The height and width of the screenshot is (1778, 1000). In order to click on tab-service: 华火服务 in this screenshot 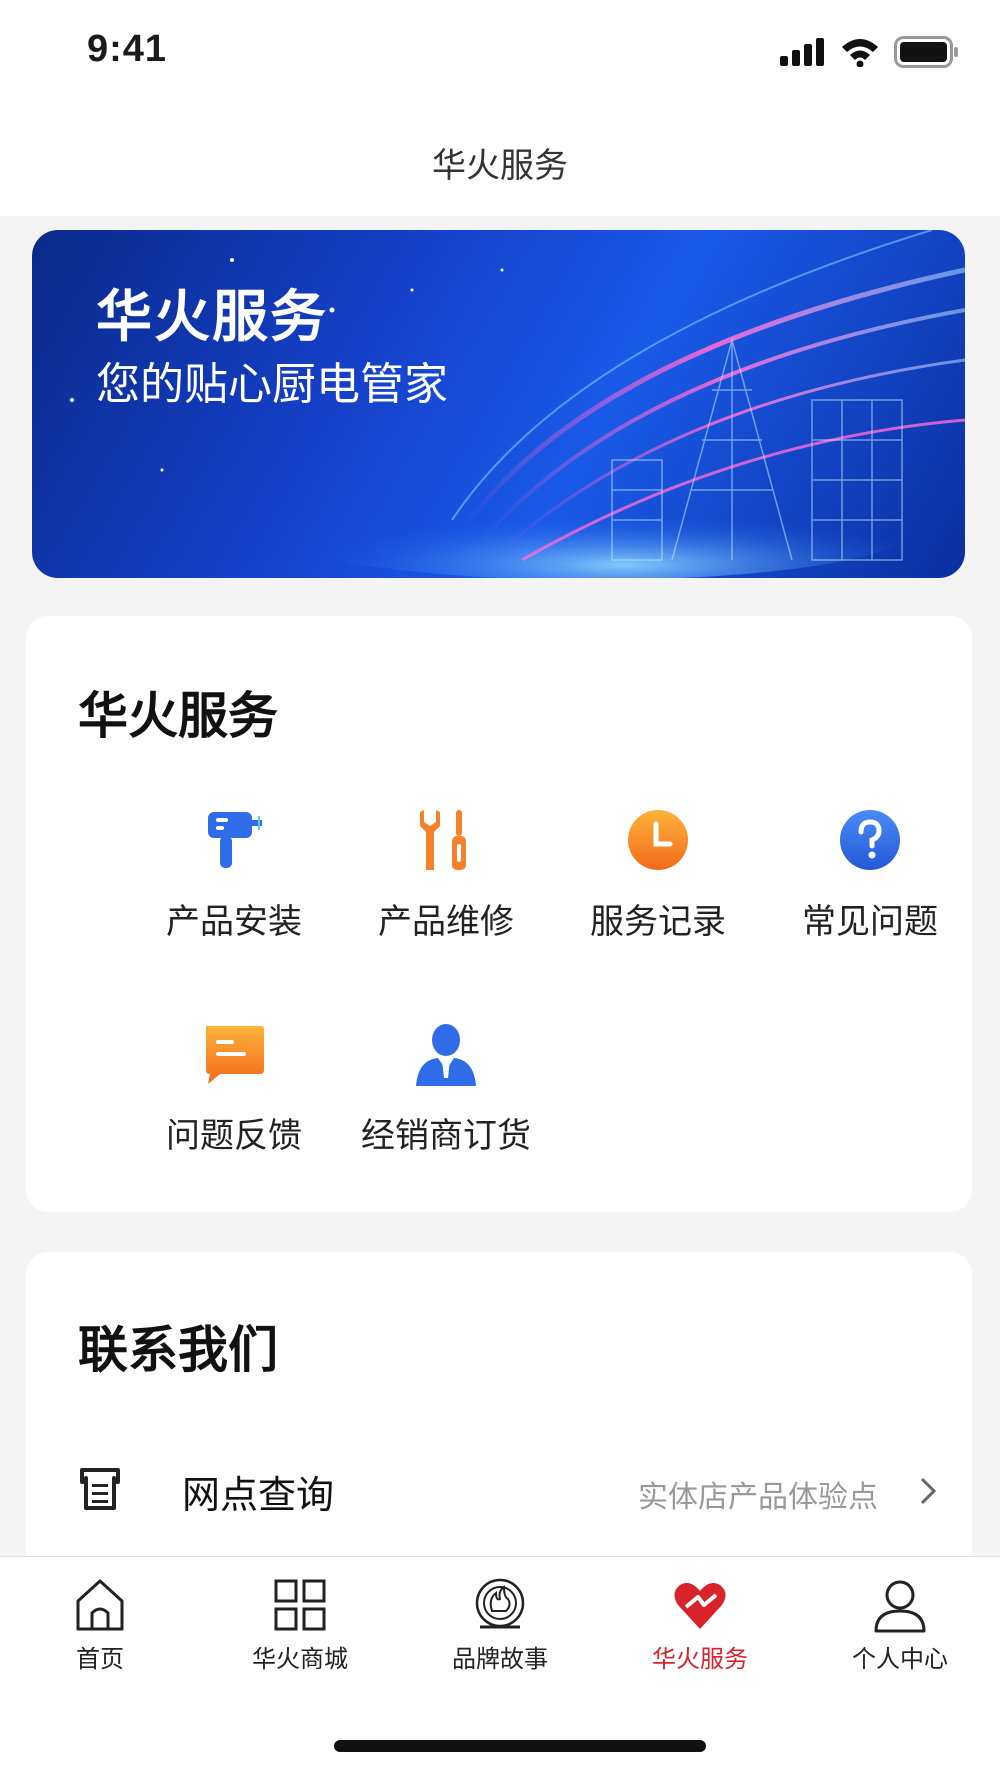, I will do `click(700, 1627)`.